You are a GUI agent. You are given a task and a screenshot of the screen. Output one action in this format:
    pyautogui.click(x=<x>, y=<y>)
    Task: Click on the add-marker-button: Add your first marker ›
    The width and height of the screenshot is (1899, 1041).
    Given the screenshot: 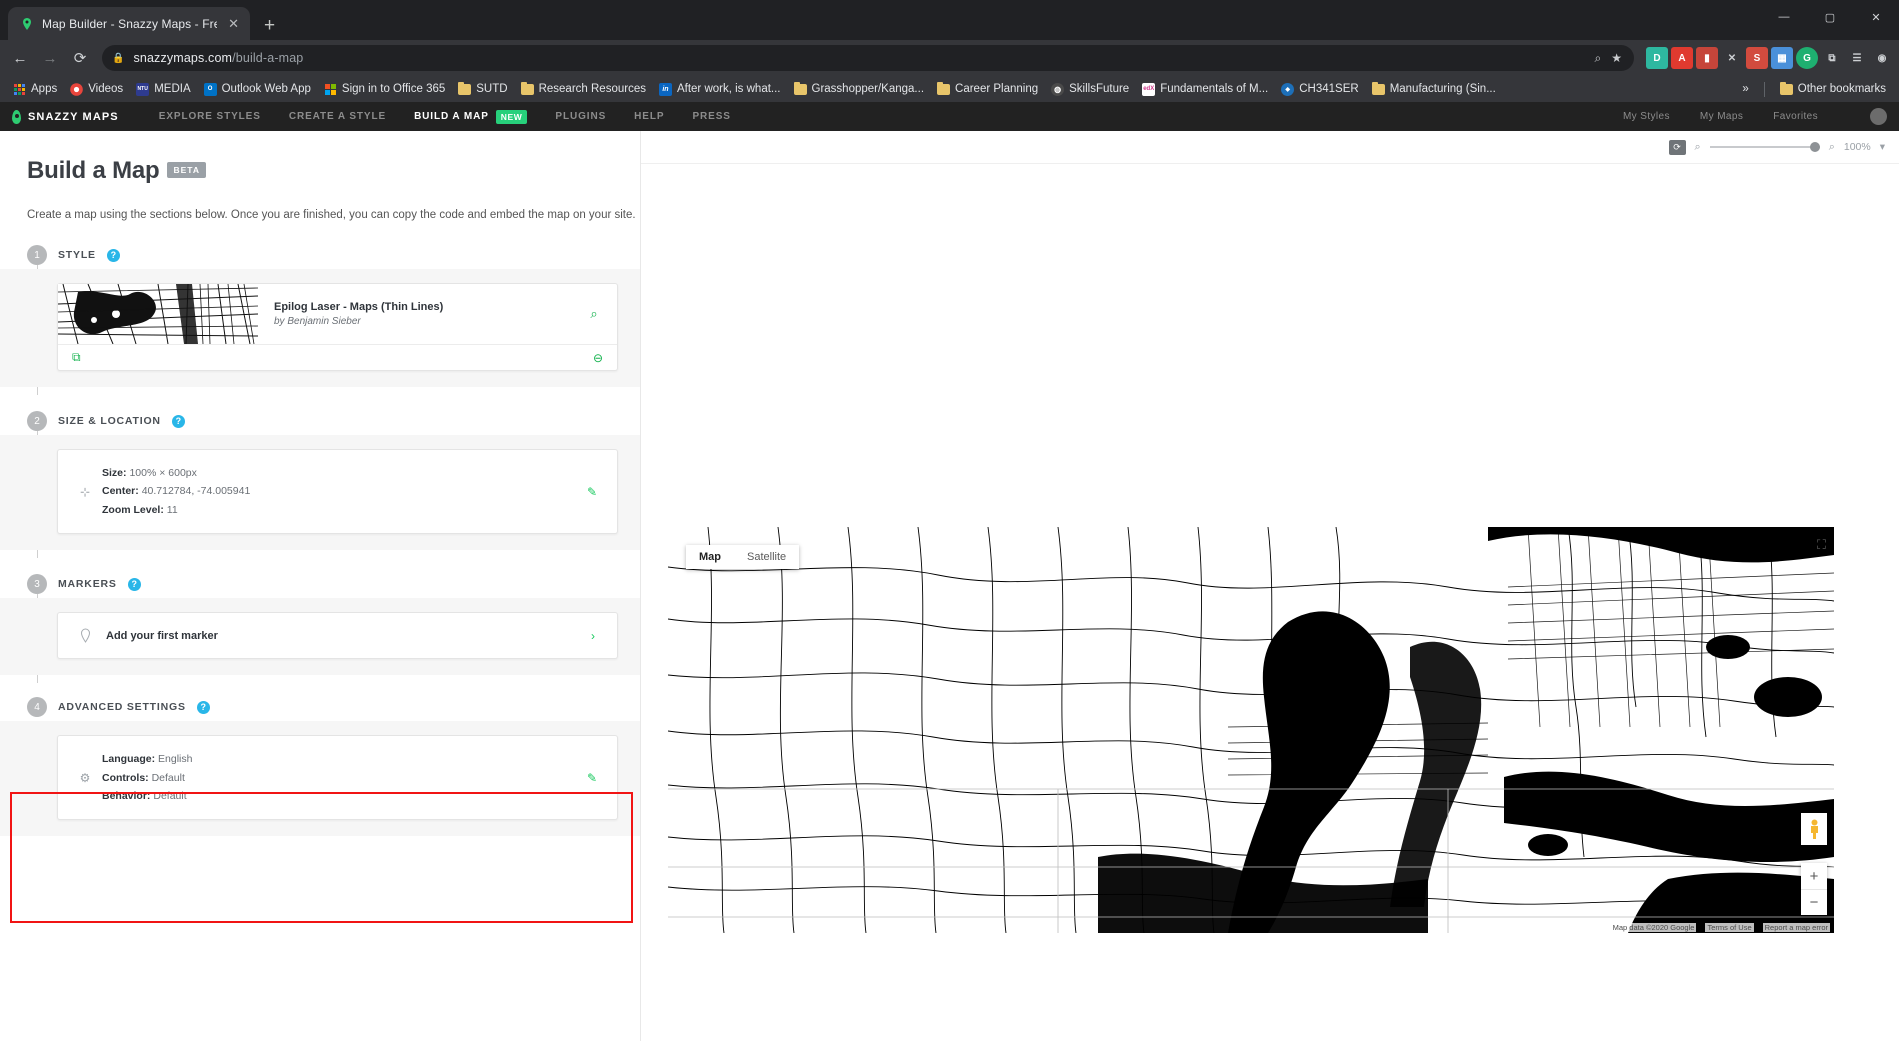 What is the action you would take?
    pyautogui.click(x=337, y=636)
    